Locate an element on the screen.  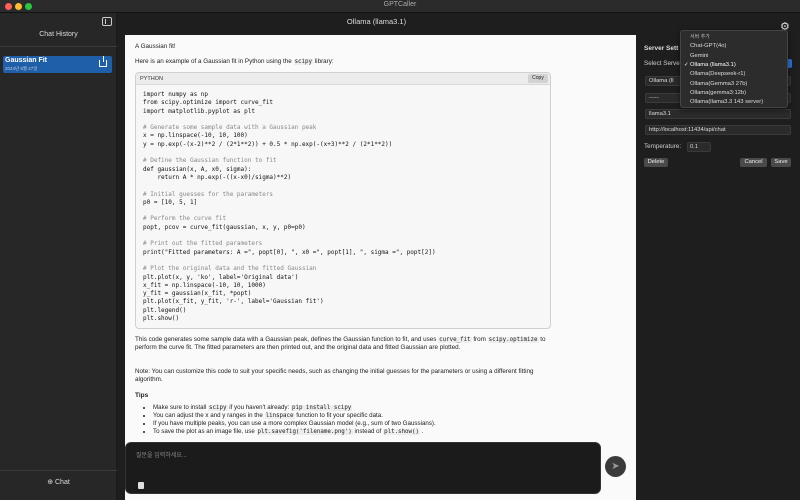
settings-title: Server Sett is located at coordinates (661, 48).